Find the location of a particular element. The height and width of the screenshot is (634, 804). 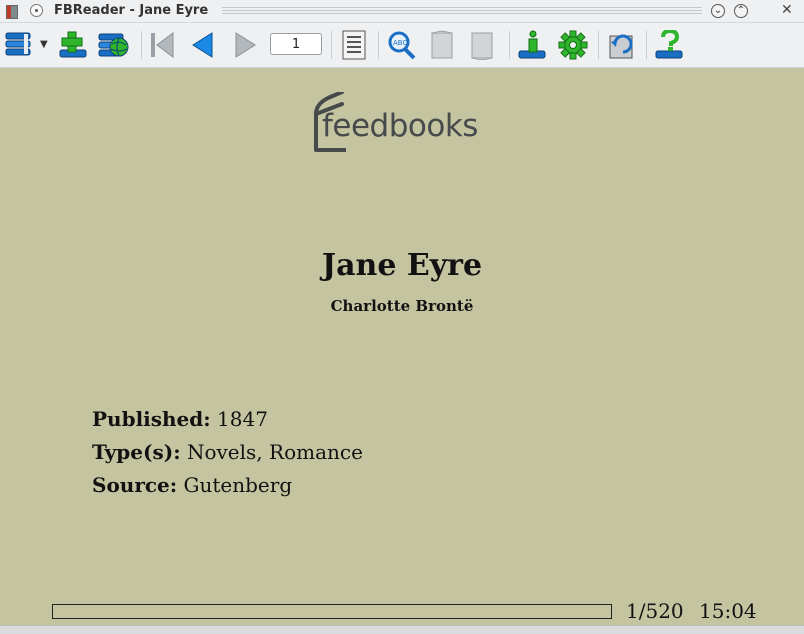

go-forward-icon is located at coordinates (245, 45).